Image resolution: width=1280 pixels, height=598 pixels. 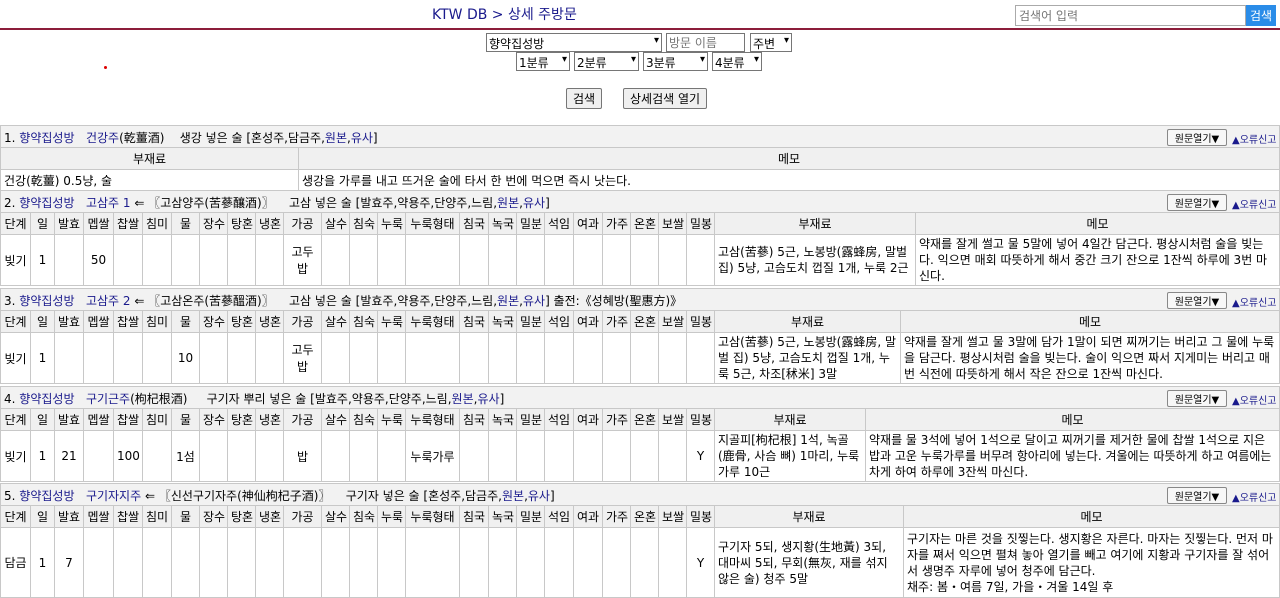 What do you see at coordinates (108, 301) in the screenshot?
I see `recipe-name-link: 고삼주 2` at bounding box center [108, 301].